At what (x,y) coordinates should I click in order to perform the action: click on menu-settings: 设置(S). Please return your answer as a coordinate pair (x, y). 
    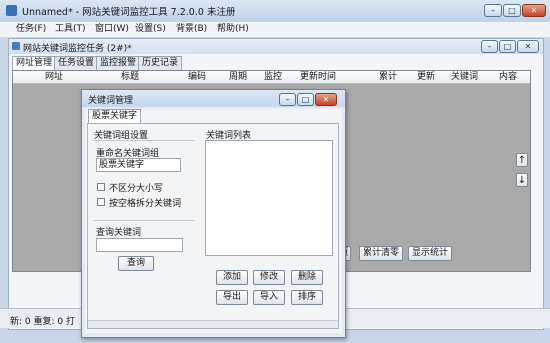
    Looking at the image, I should click on (150, 29).